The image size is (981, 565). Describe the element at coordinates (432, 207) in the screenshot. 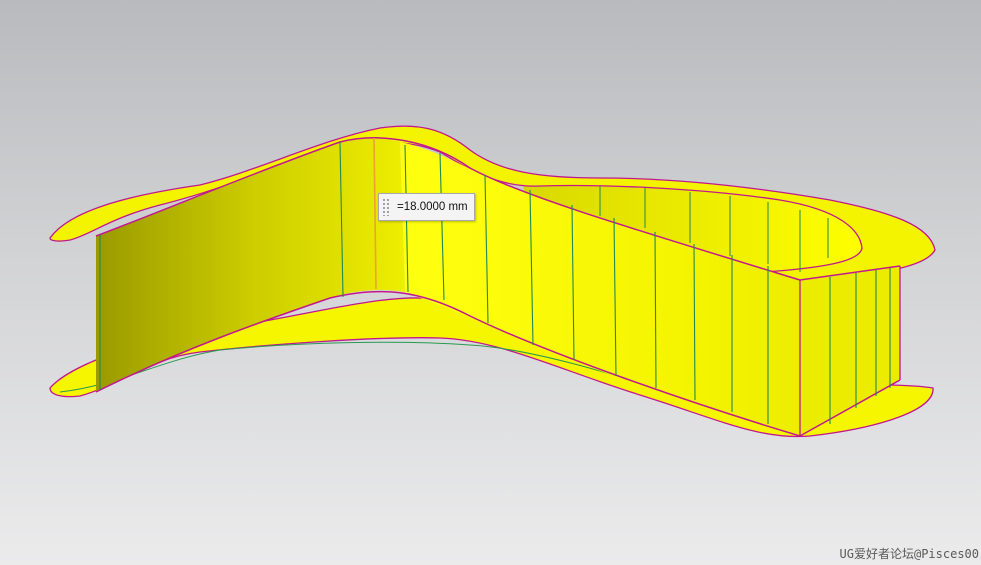

I see `dimension-value: =18.0000 mm` at that location.